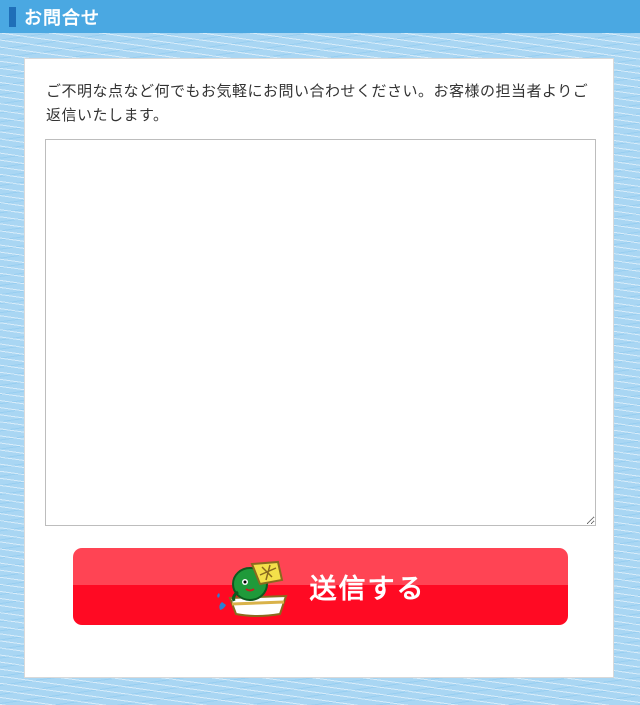 The image size is (640, 705). What do you see at coordinates (12, 16) in the screenshot?
I see `header-marker` at bounding box center [12, 16].